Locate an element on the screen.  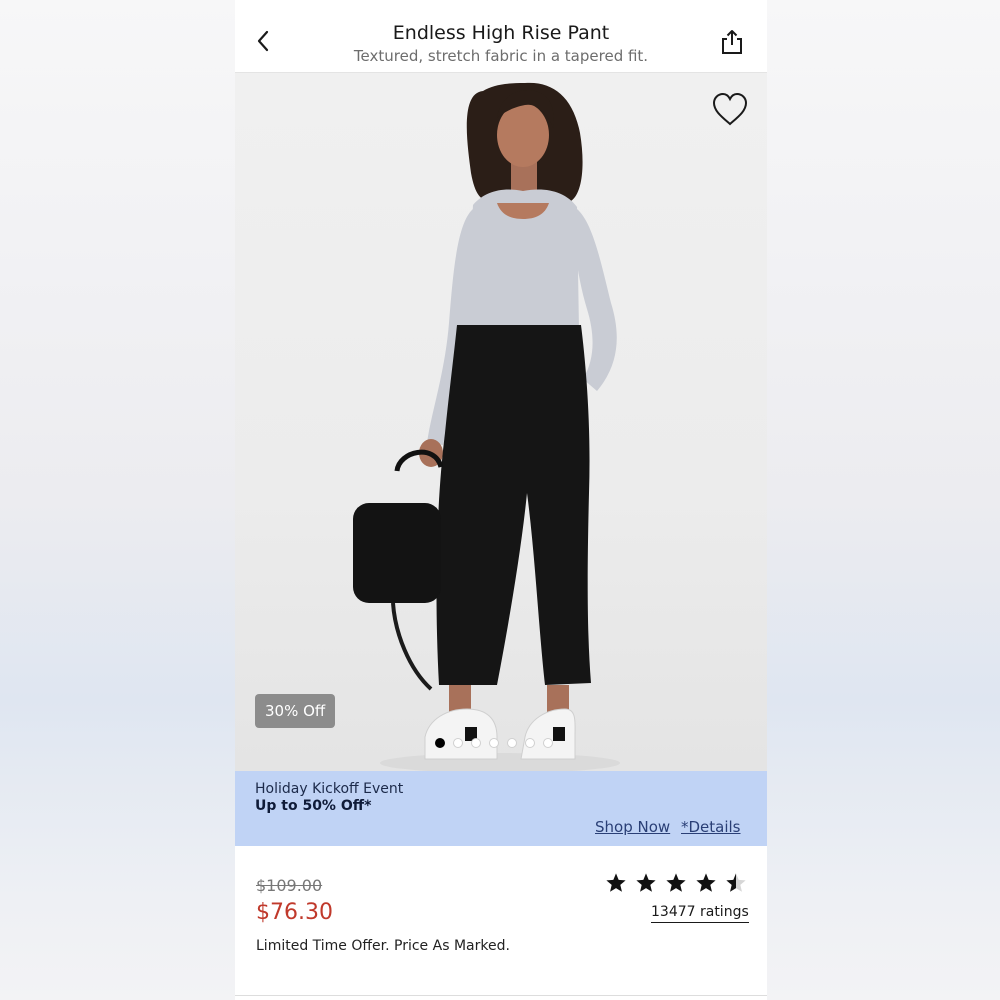
page-title: Endless High Rise Pant is located at coordinates (501, 33).